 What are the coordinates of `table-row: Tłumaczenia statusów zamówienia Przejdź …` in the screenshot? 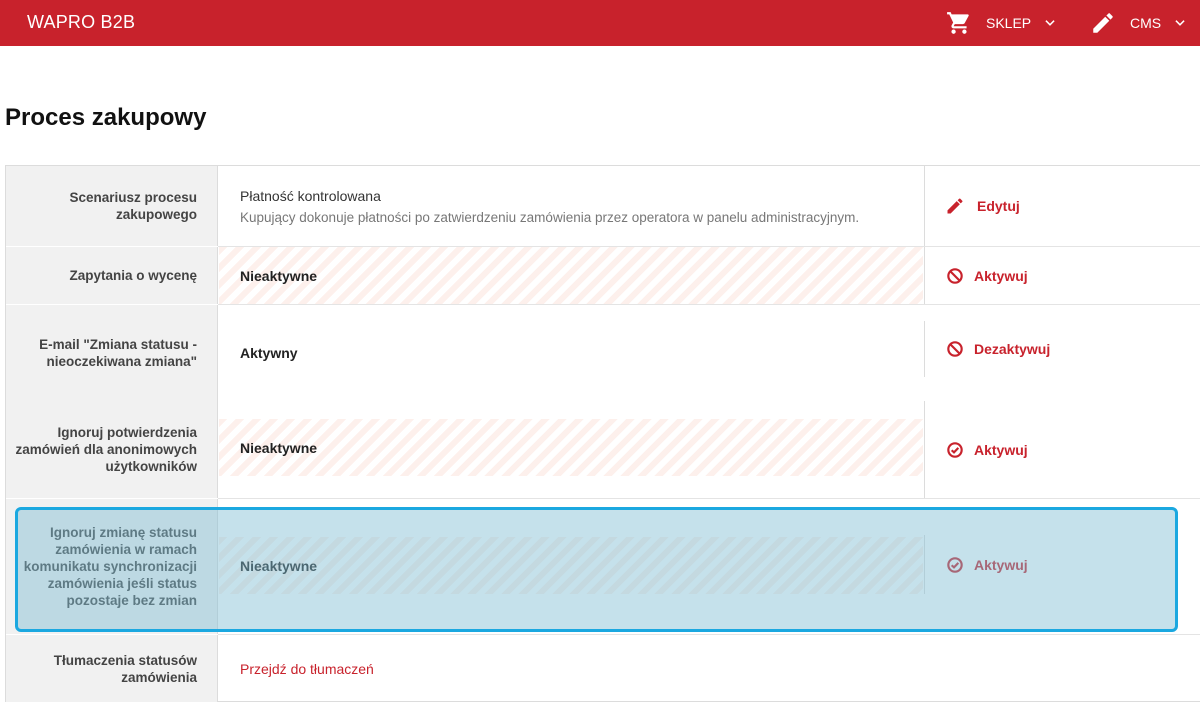 It's located at (603, 668).